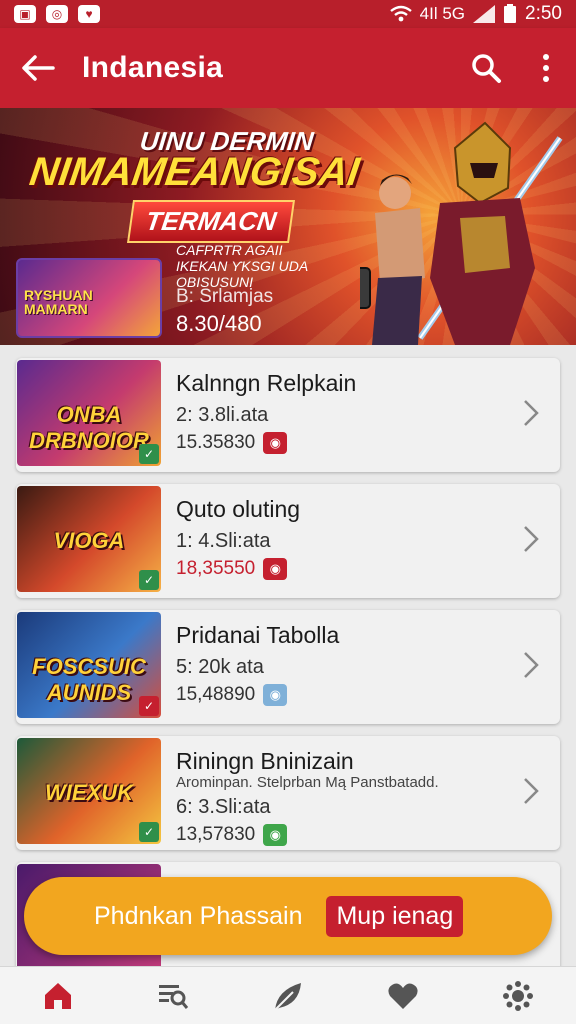  Describe the element at coordinates (153, 67) in the screenshot. I see `page-title: Indanesia` at that location.